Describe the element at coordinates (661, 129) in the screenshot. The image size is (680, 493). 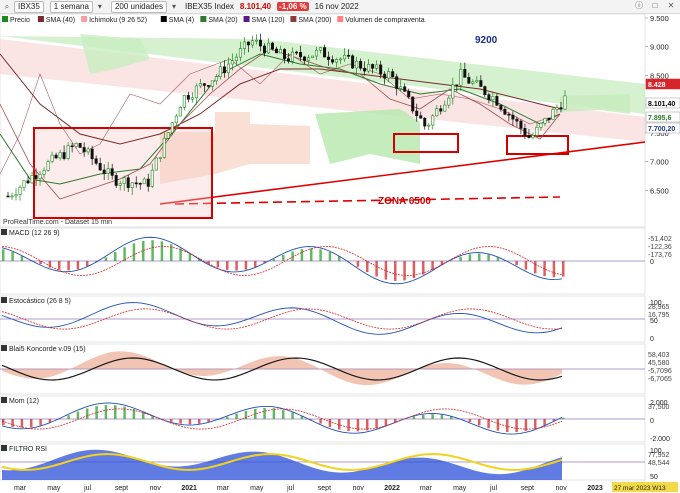
I see `price-tag-label: 7.700,20` at that location.